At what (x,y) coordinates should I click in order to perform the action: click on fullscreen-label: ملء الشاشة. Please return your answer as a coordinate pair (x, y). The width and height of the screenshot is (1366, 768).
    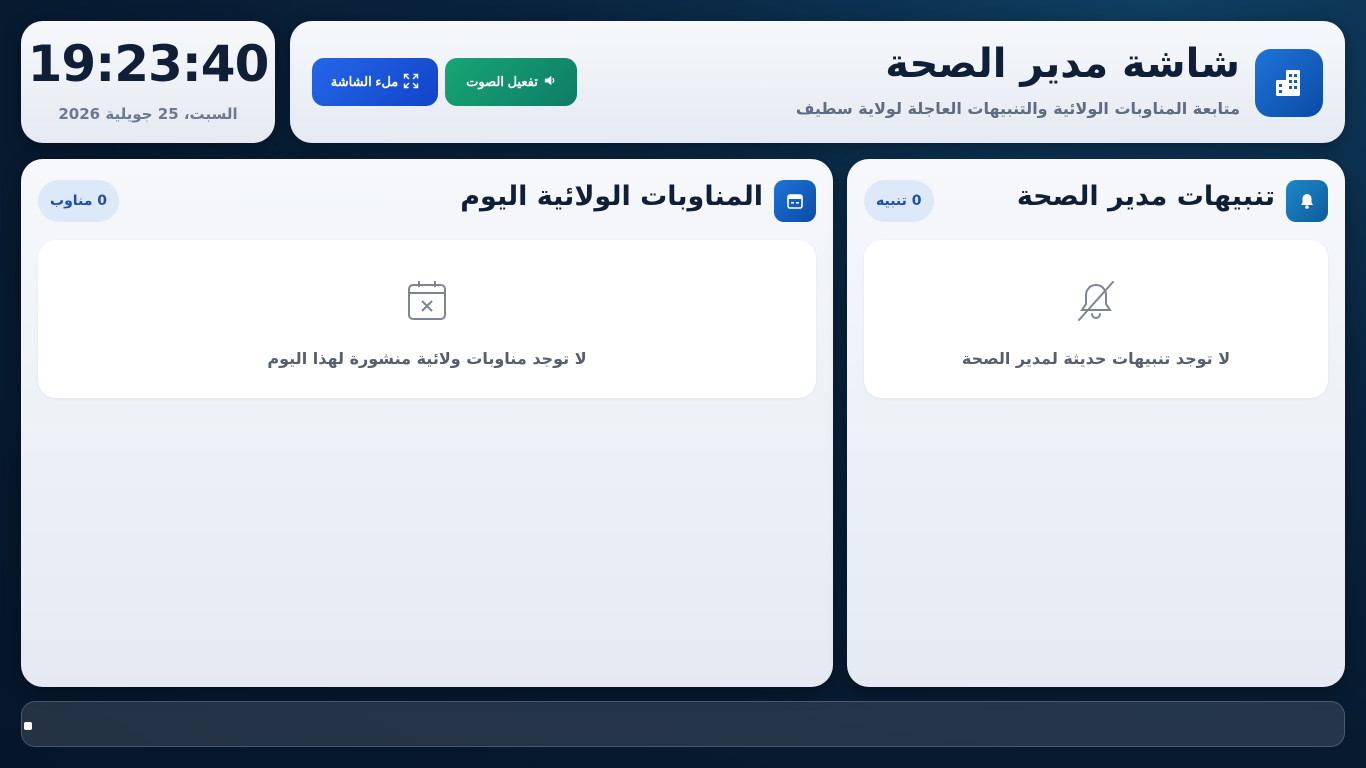
    Looking at the image, I should click on (364, 81).